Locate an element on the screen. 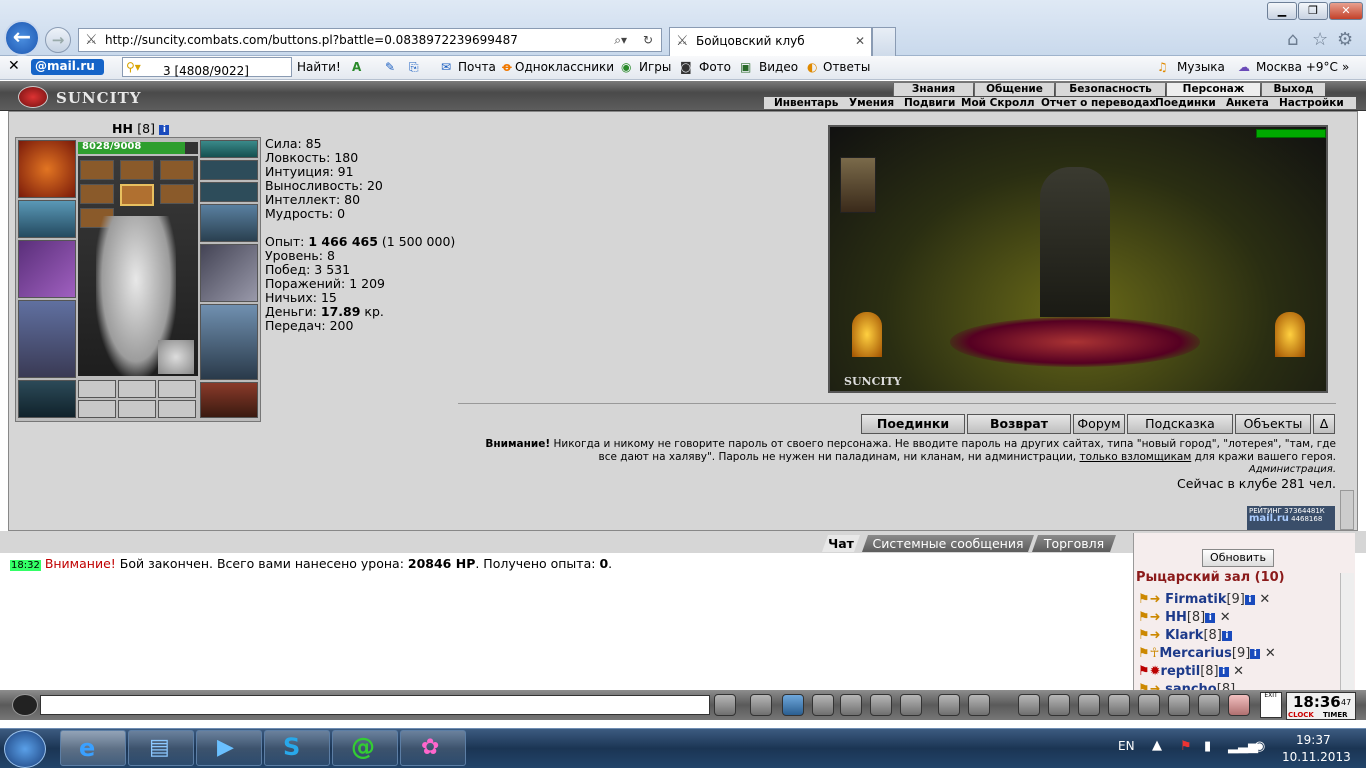 This screenshot has width=1366, height=768. refresh-button: Обновить is located at coordinates (1238, 558).